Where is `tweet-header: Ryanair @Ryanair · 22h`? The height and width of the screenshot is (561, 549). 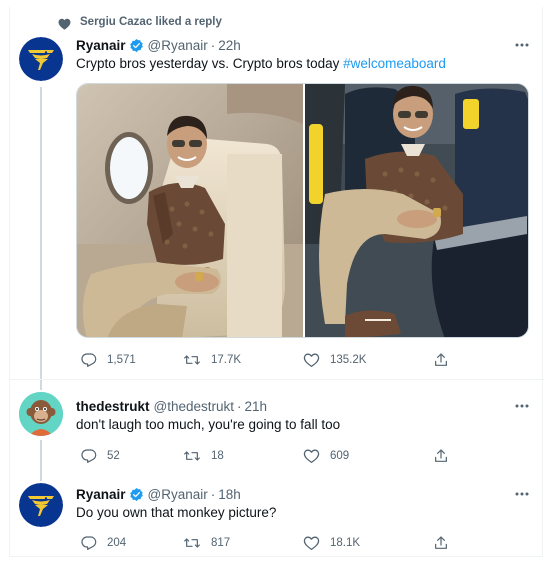 tweet-header: Ryanair @Ryanair · 22h is located at coordinates (158, 45).